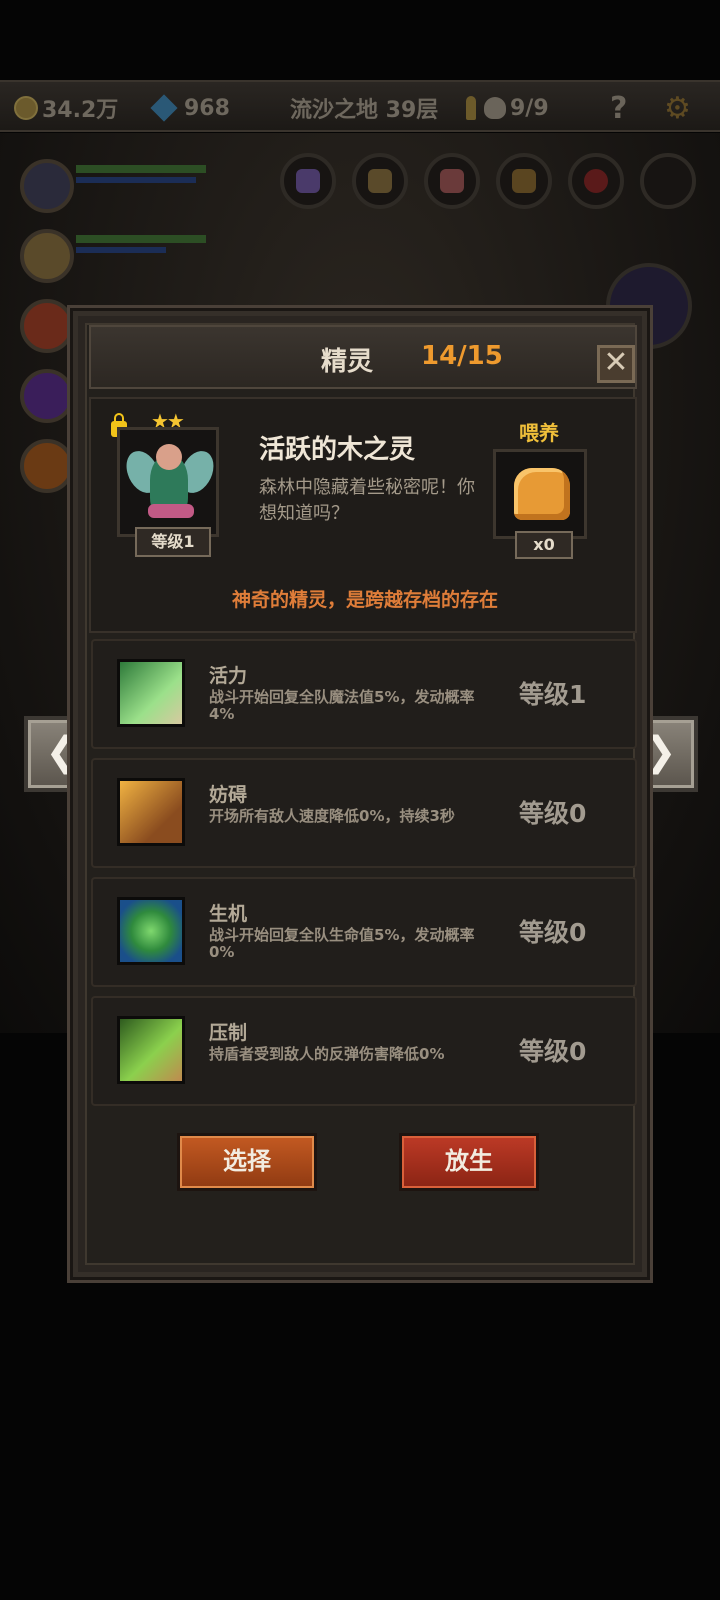 Image resolution: width=720 pixels, height=1600 pixels. I want to click on skill-name: 生机, so click(228, 914).